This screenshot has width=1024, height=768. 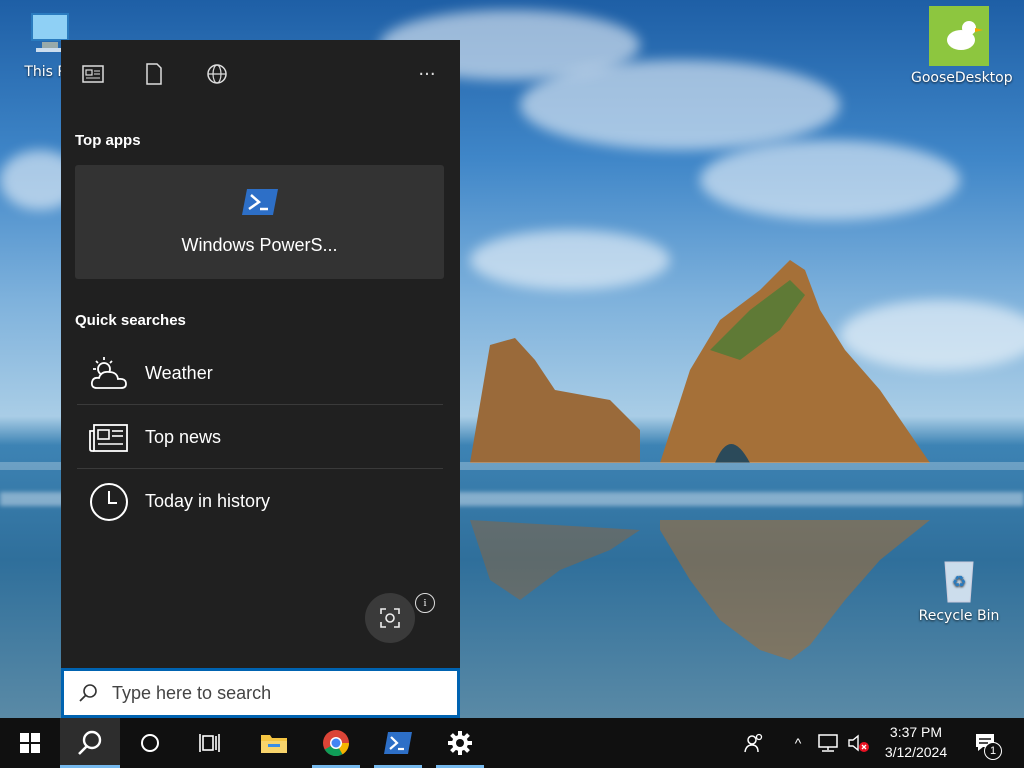 What do you see at coordinates (916, 732) in the screenshot?
I see `clock-time: 3:37 PM` at bounding box center [916, 732].